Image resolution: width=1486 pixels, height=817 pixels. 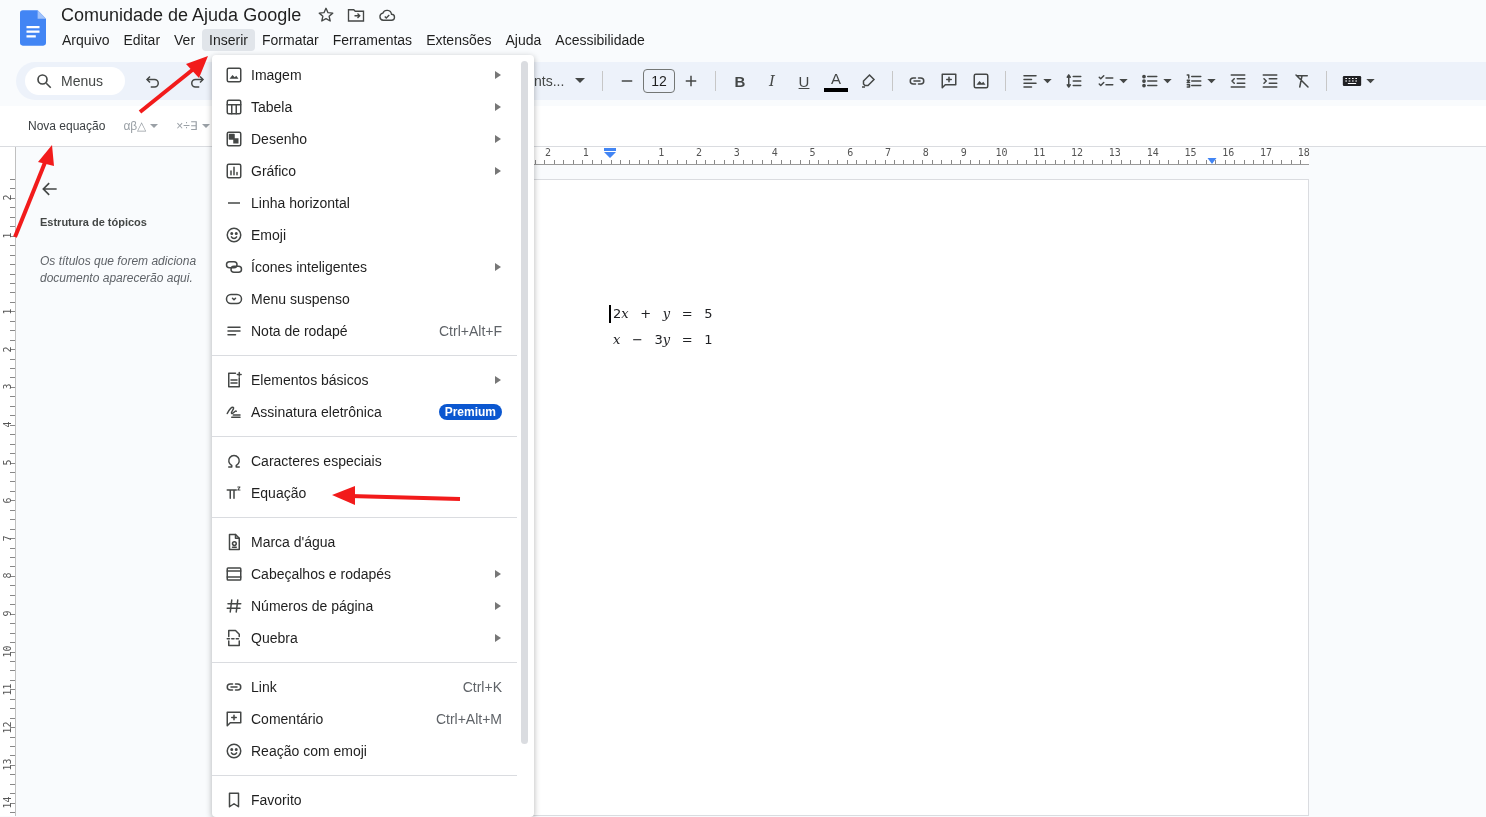 I want to click on folder-icon, so click(x=356, y=15).